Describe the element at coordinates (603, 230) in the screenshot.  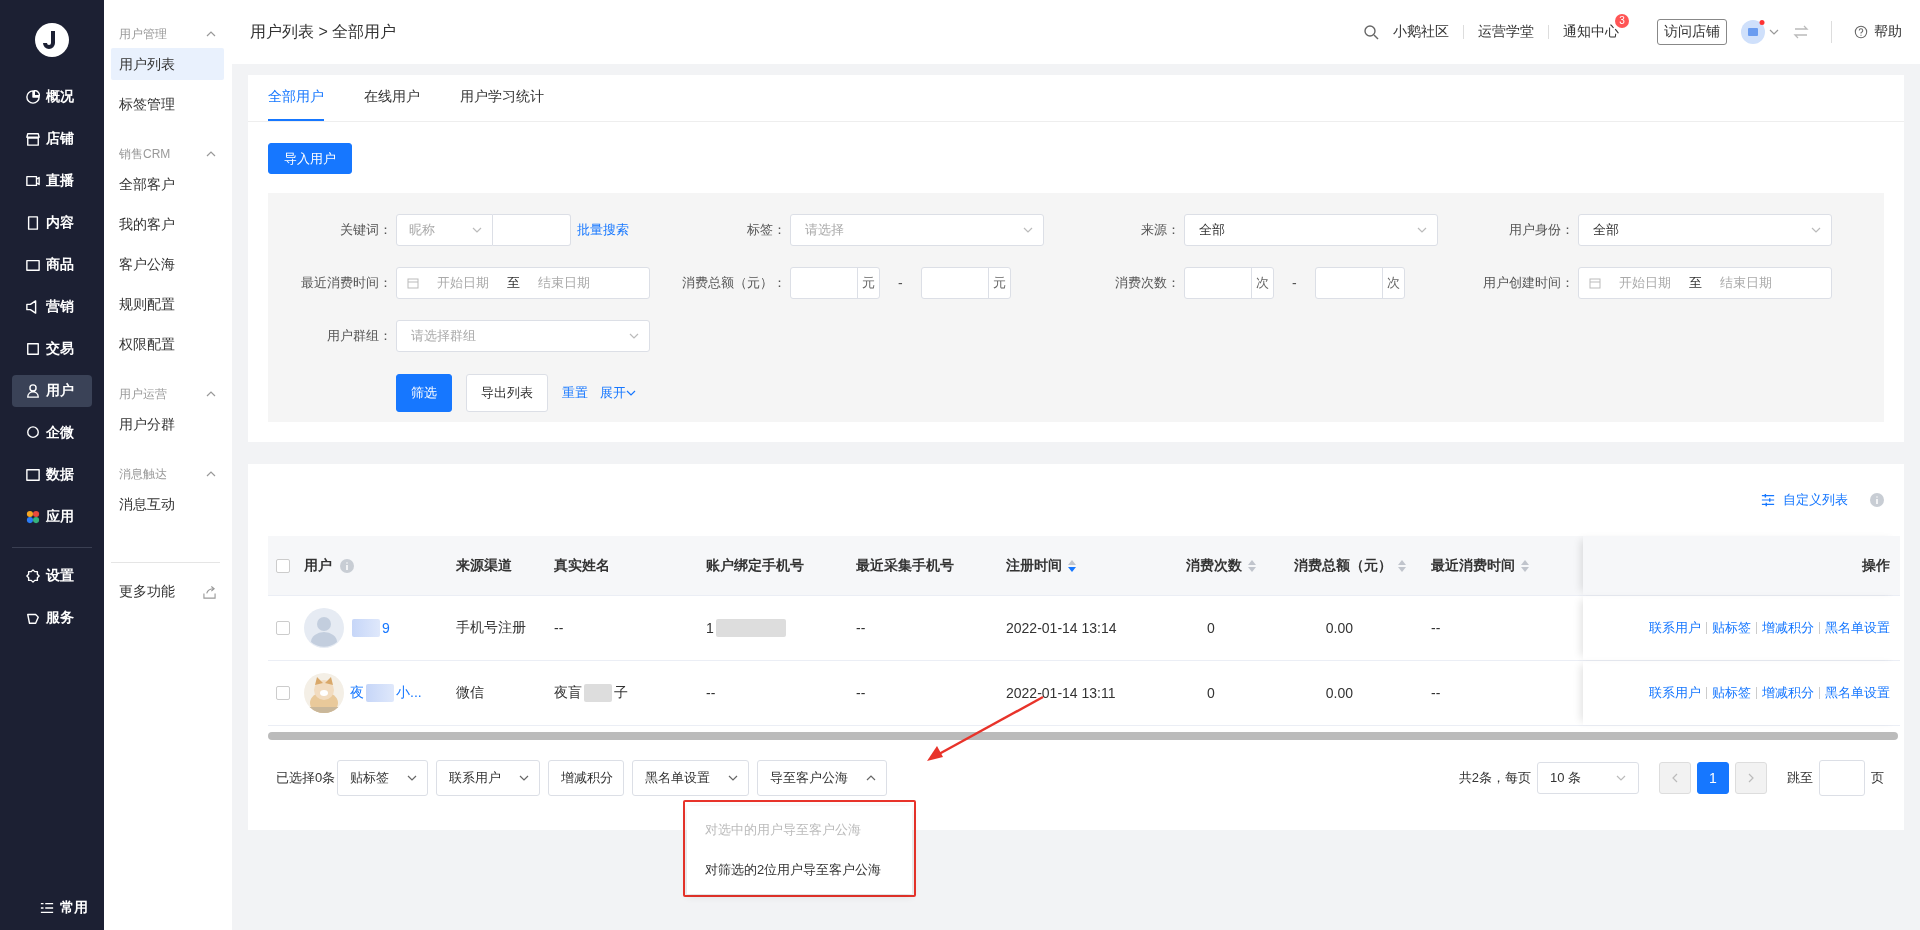
I see `batch-search-link: 批量搜索` at that location.